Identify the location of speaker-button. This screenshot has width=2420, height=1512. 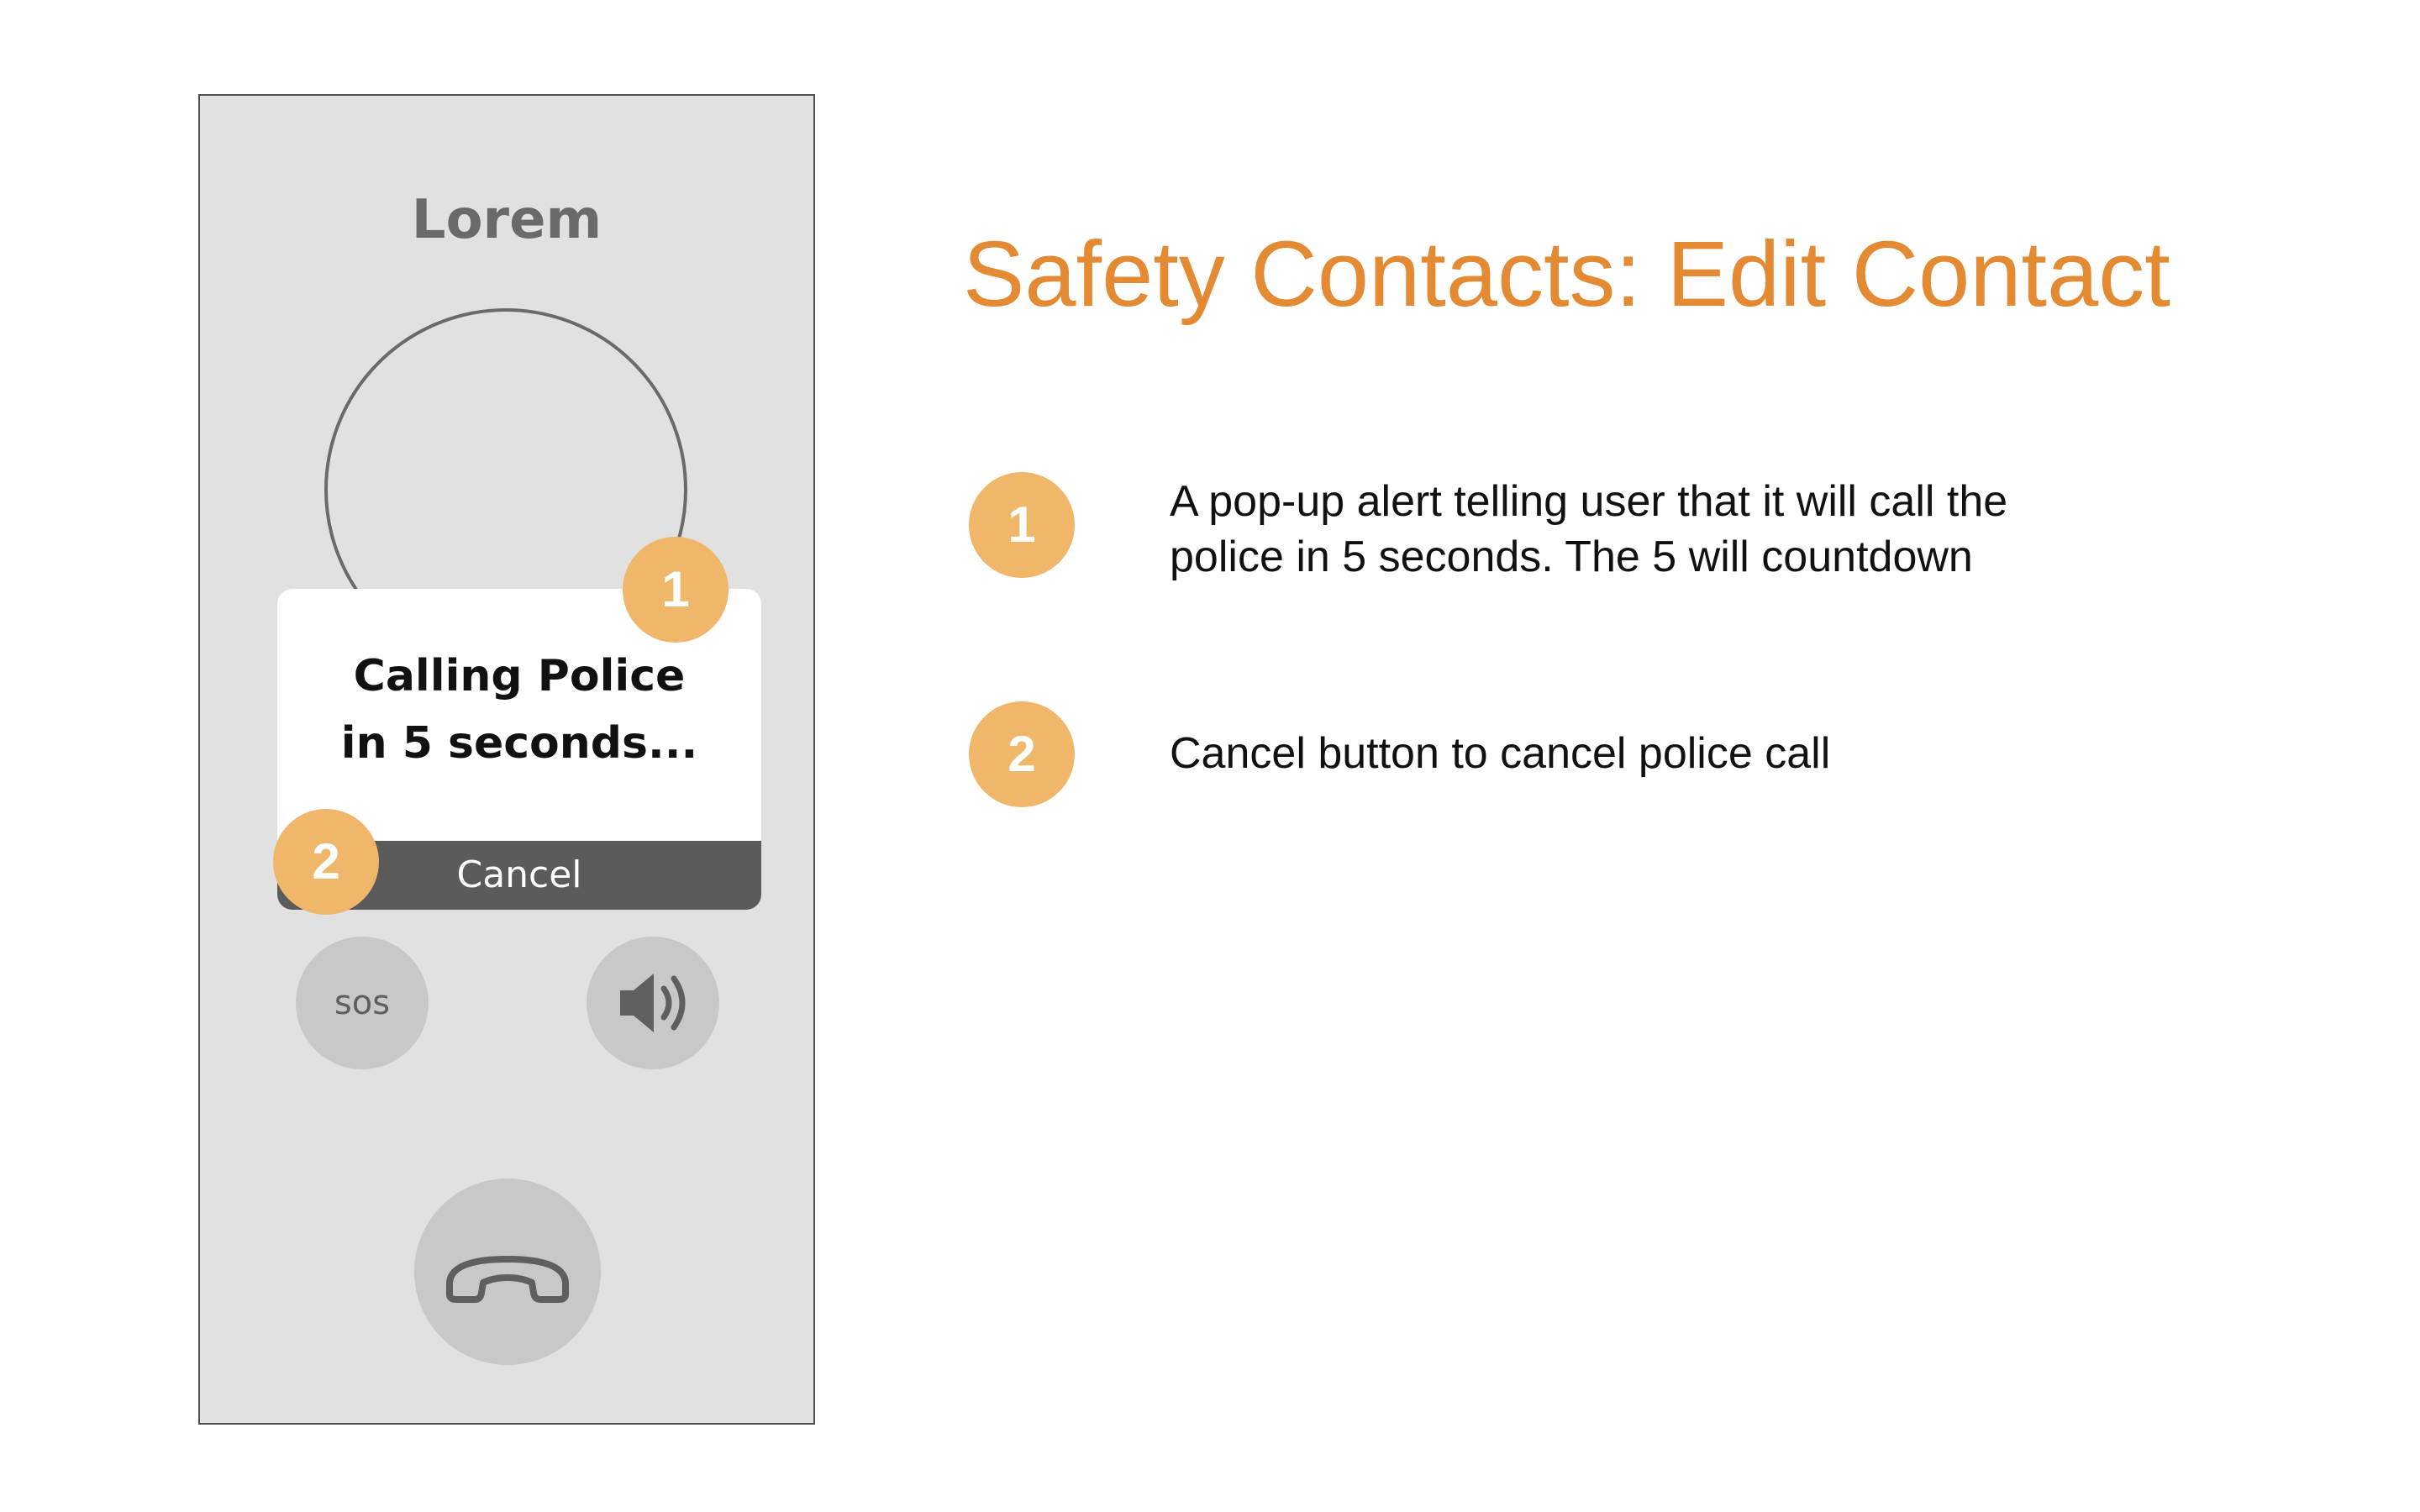
(653, 1003).